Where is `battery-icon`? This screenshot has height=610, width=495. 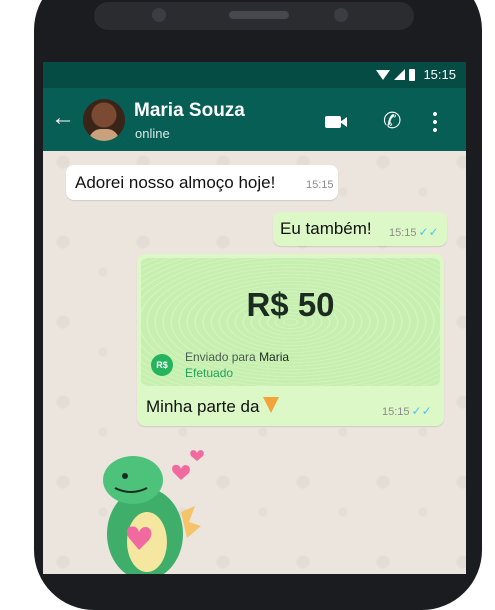 battery-icon is located at coordinates (412, 74).